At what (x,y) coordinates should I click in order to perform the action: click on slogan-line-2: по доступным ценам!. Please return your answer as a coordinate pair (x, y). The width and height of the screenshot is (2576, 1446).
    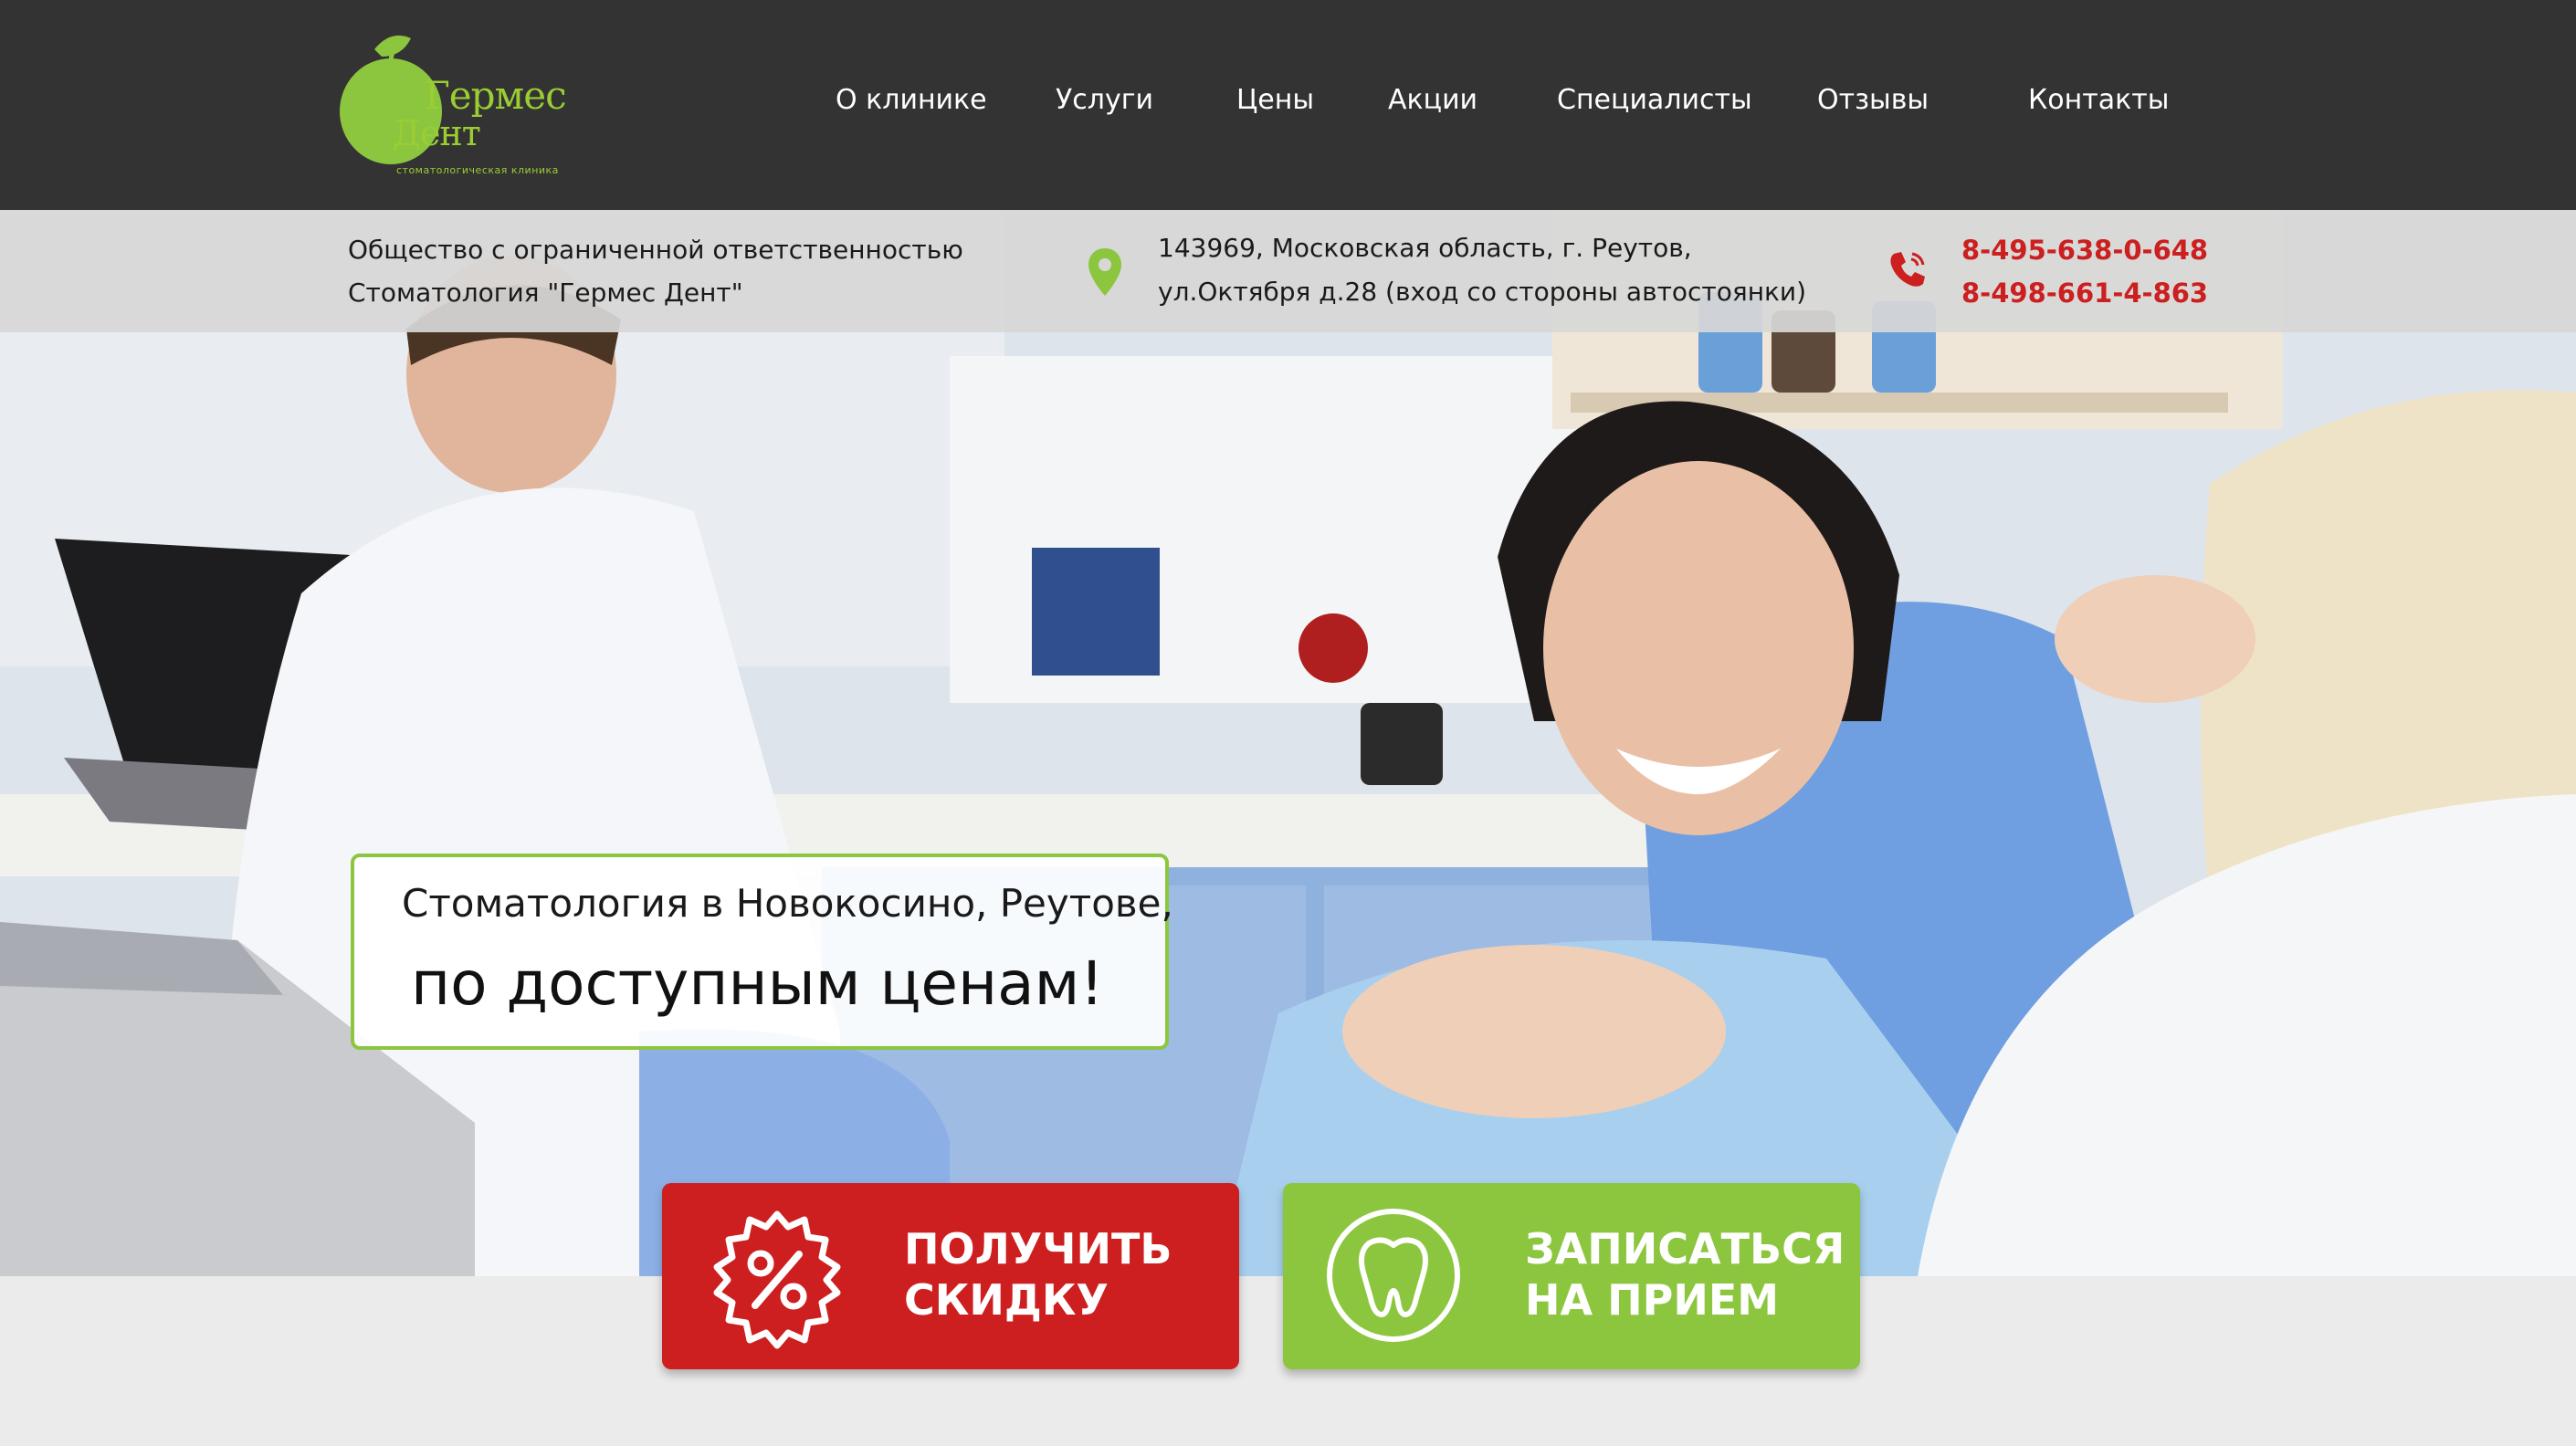
    Looking at the image, I should click on (757, 983).